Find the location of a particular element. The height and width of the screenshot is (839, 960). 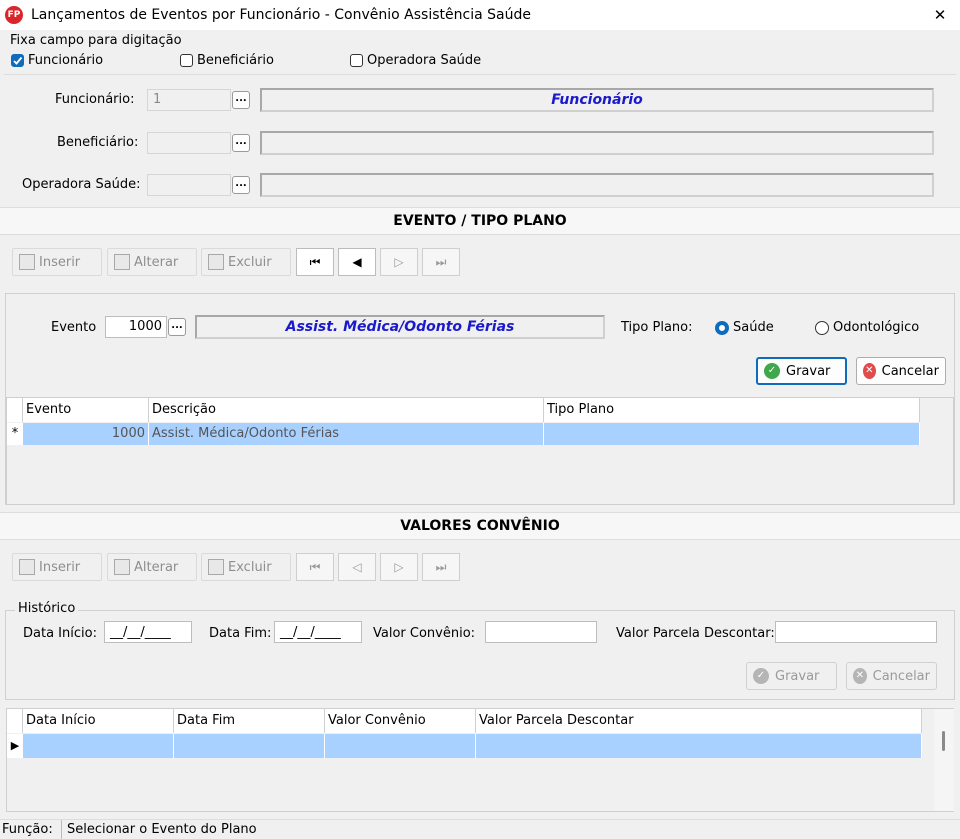

status-divider is located at coordinates (61, 829).